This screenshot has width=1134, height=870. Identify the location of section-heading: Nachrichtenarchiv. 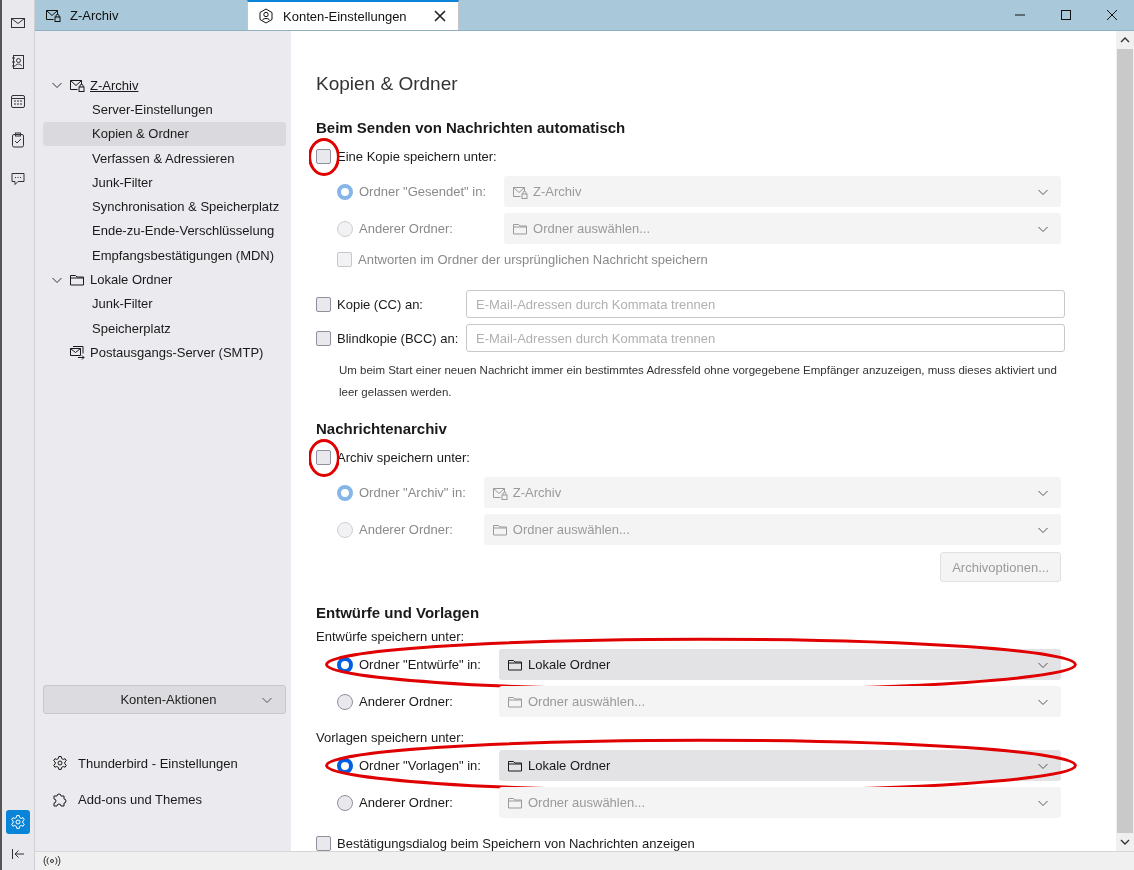
(382, 428).